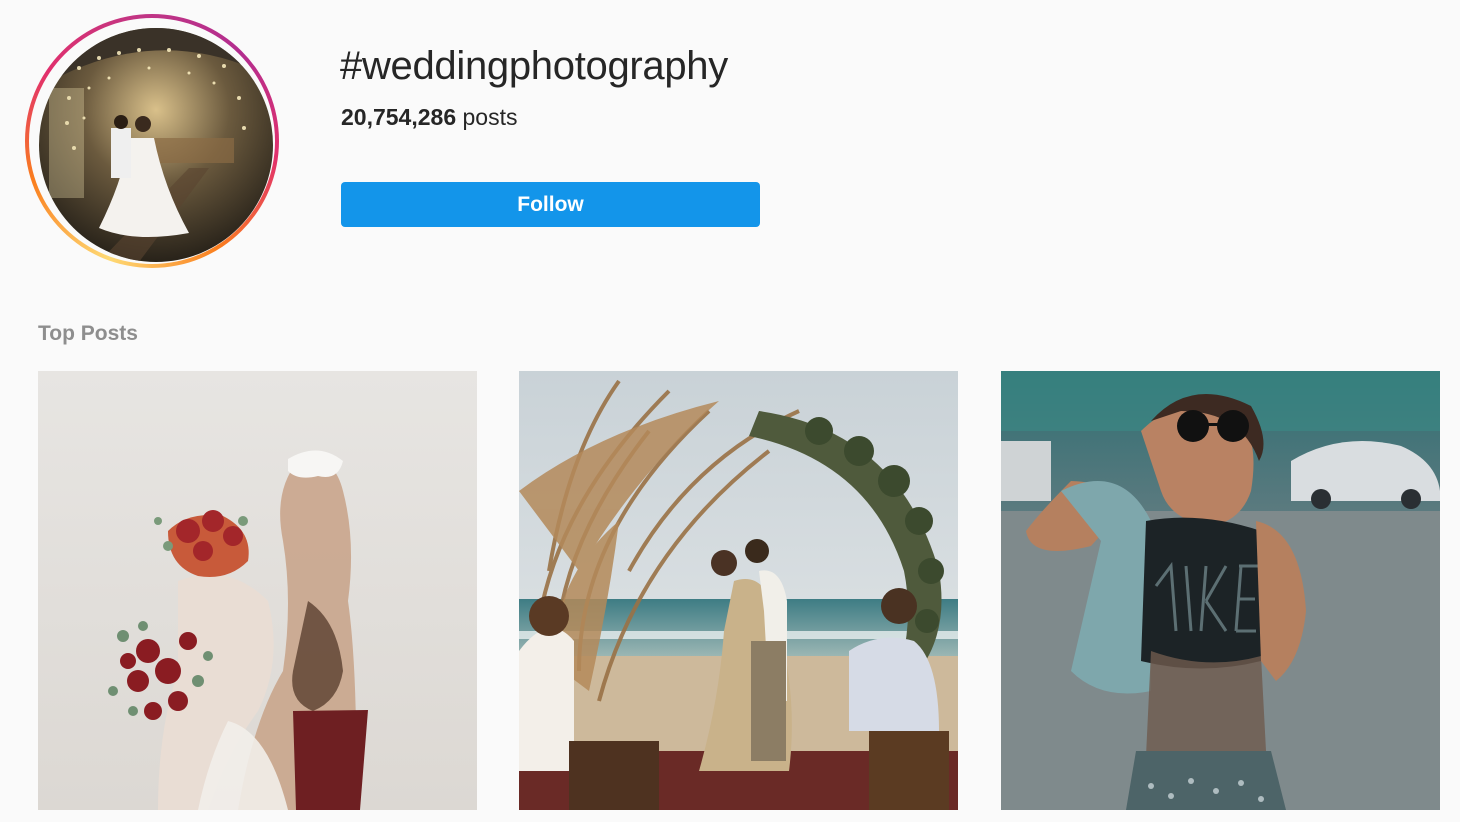  What do you see at coordinates (490, 117) in the screenshot?
I see `post-count-label: posts` at bounding box center [490, 117].